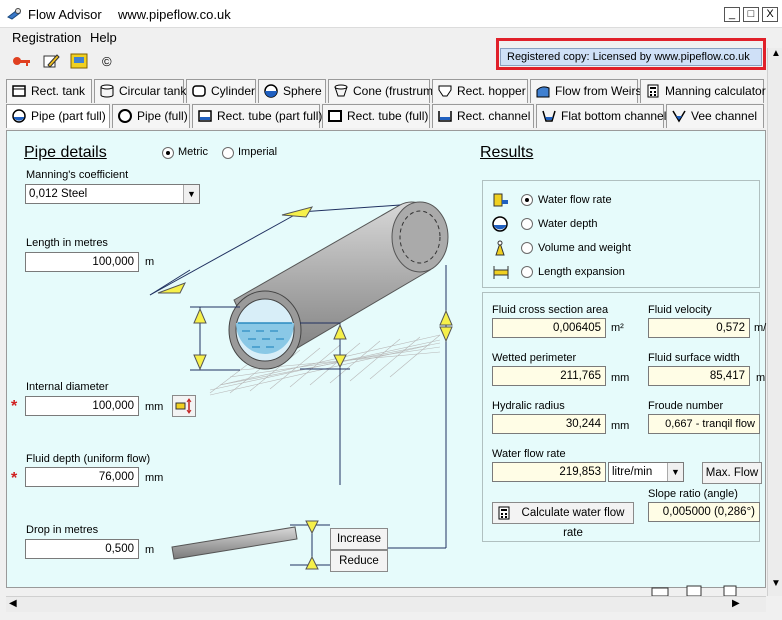 This screenshot has height=620, width=782. Describe the element at coordinates (228, 153) in the screenshot. I see `imperial-radio` at that location.